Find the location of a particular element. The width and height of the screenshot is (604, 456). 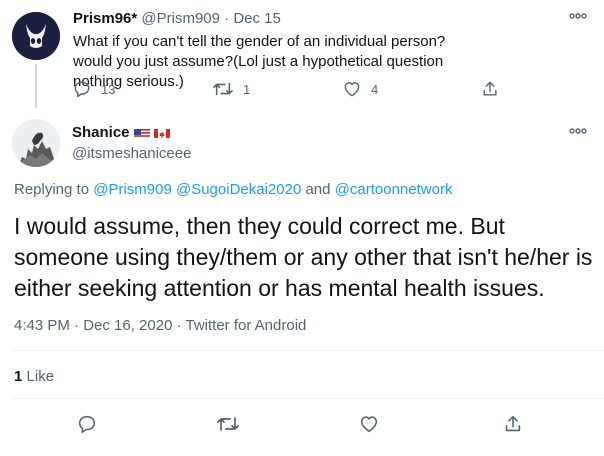

main-display-name: Shanice is located at coordinates (101, 132).